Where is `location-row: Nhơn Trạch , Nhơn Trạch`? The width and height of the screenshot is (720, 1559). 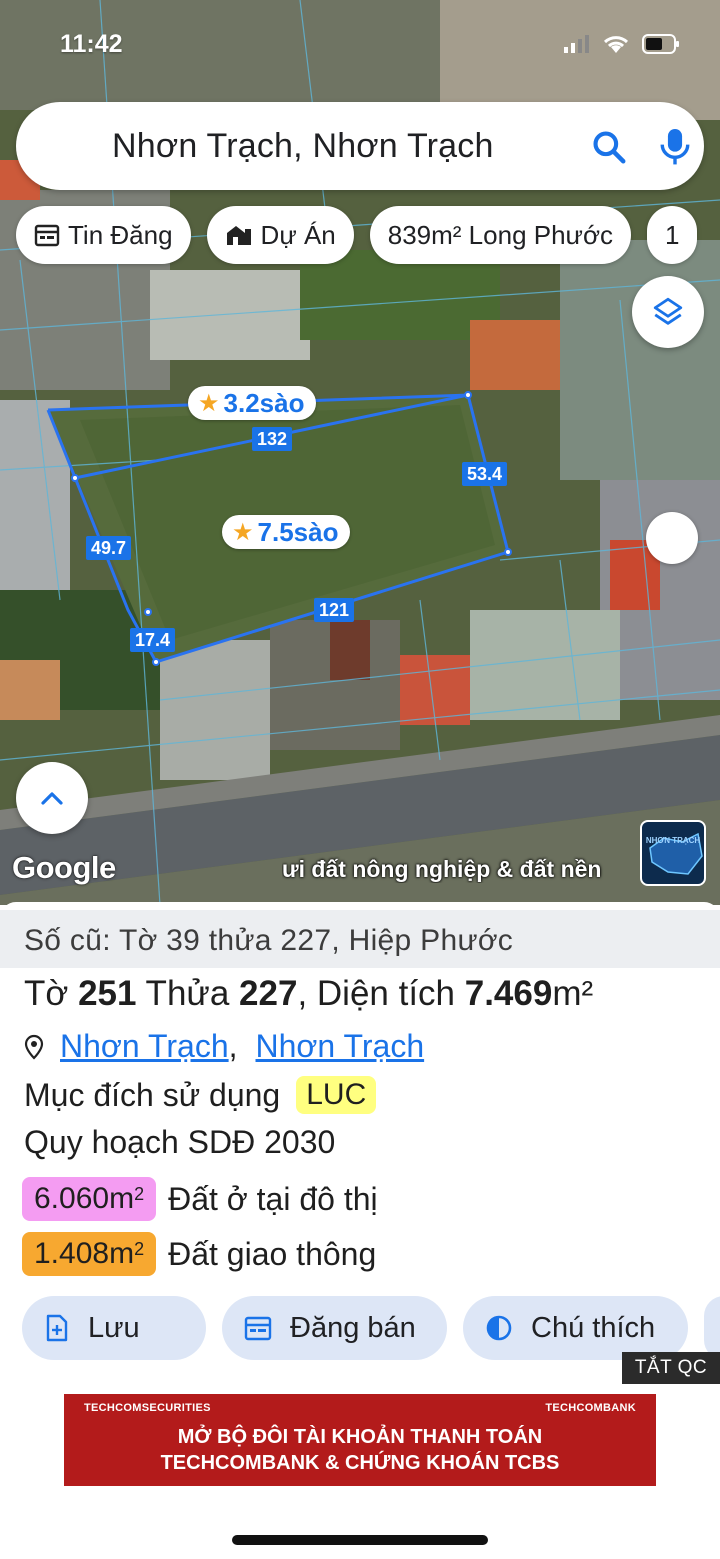 location-row: Nhơn Trạch , Nhơn Trạch is located at coordinates (224, 1046).